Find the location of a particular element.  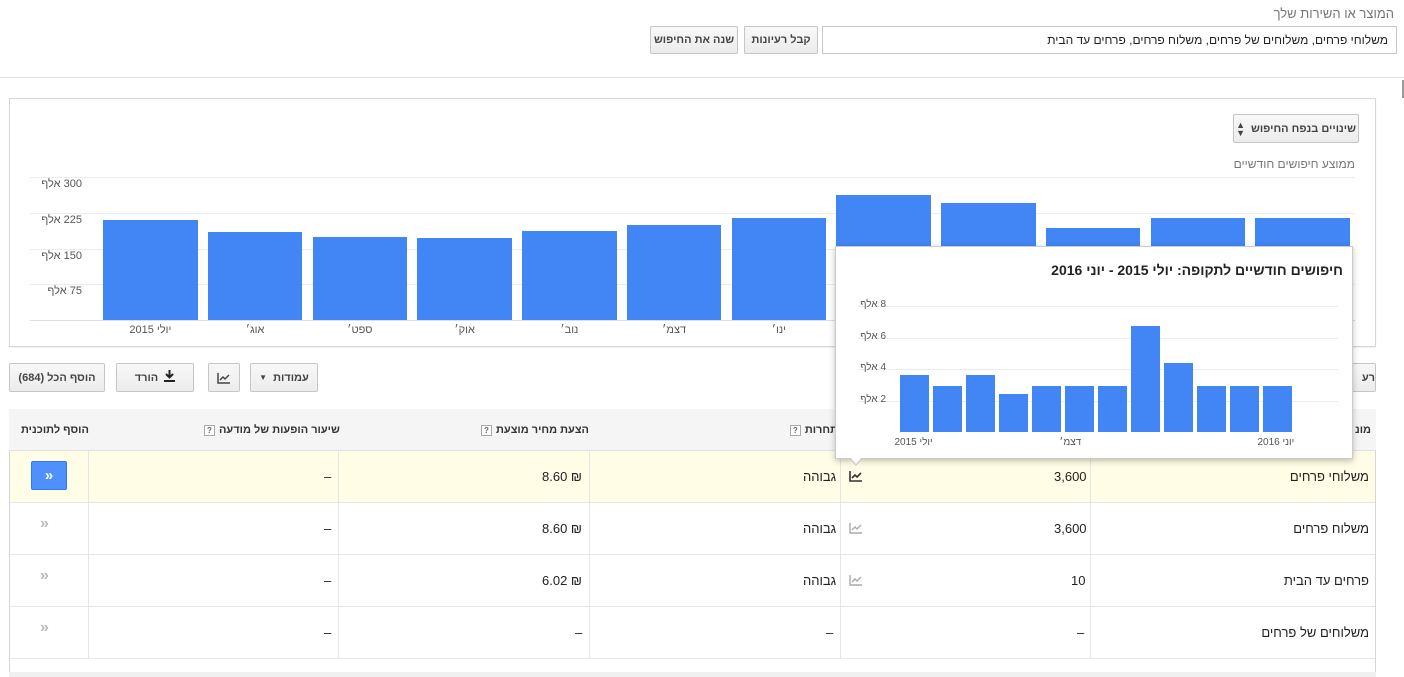

chart-toggle-button is located at coordinates (224, 377).